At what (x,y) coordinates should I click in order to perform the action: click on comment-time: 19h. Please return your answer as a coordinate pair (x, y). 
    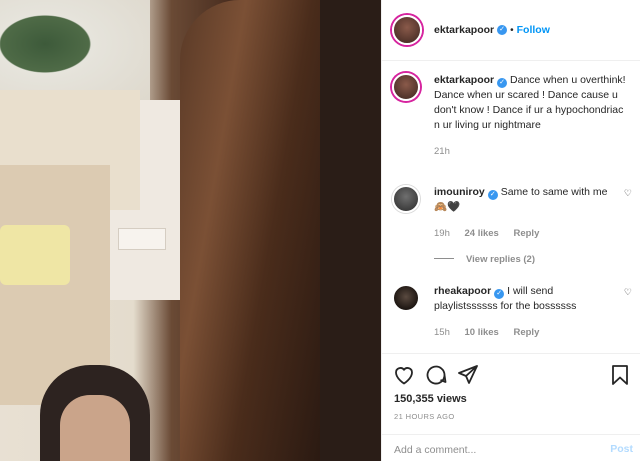
    Looking at the image, I should click on (442, 233).